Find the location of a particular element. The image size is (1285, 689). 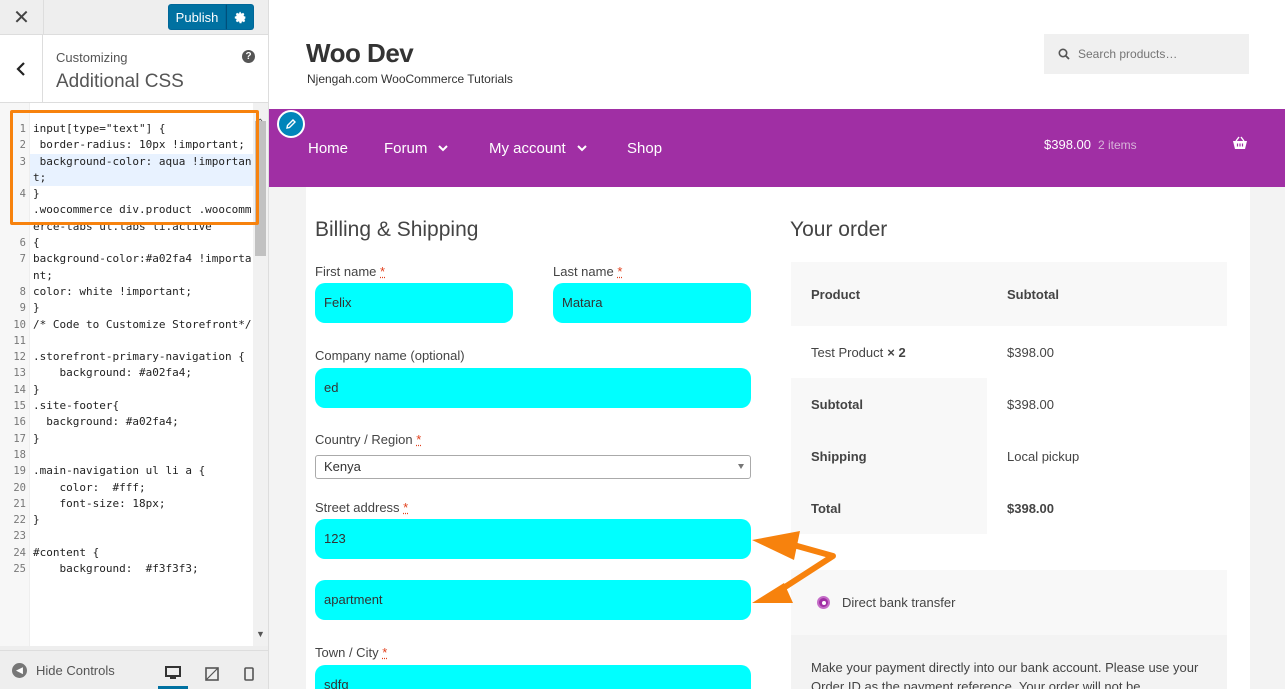

city-input: sdfg is located at coordinates (533, 677).